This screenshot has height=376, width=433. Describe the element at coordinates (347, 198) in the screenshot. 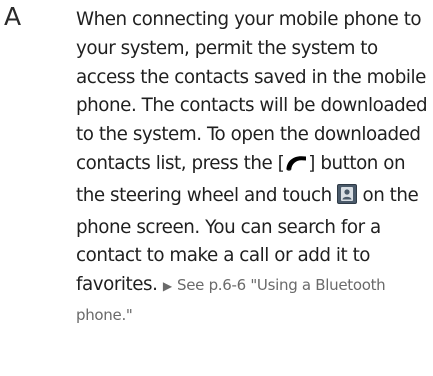

I see `contacts-list-icon` at that location.